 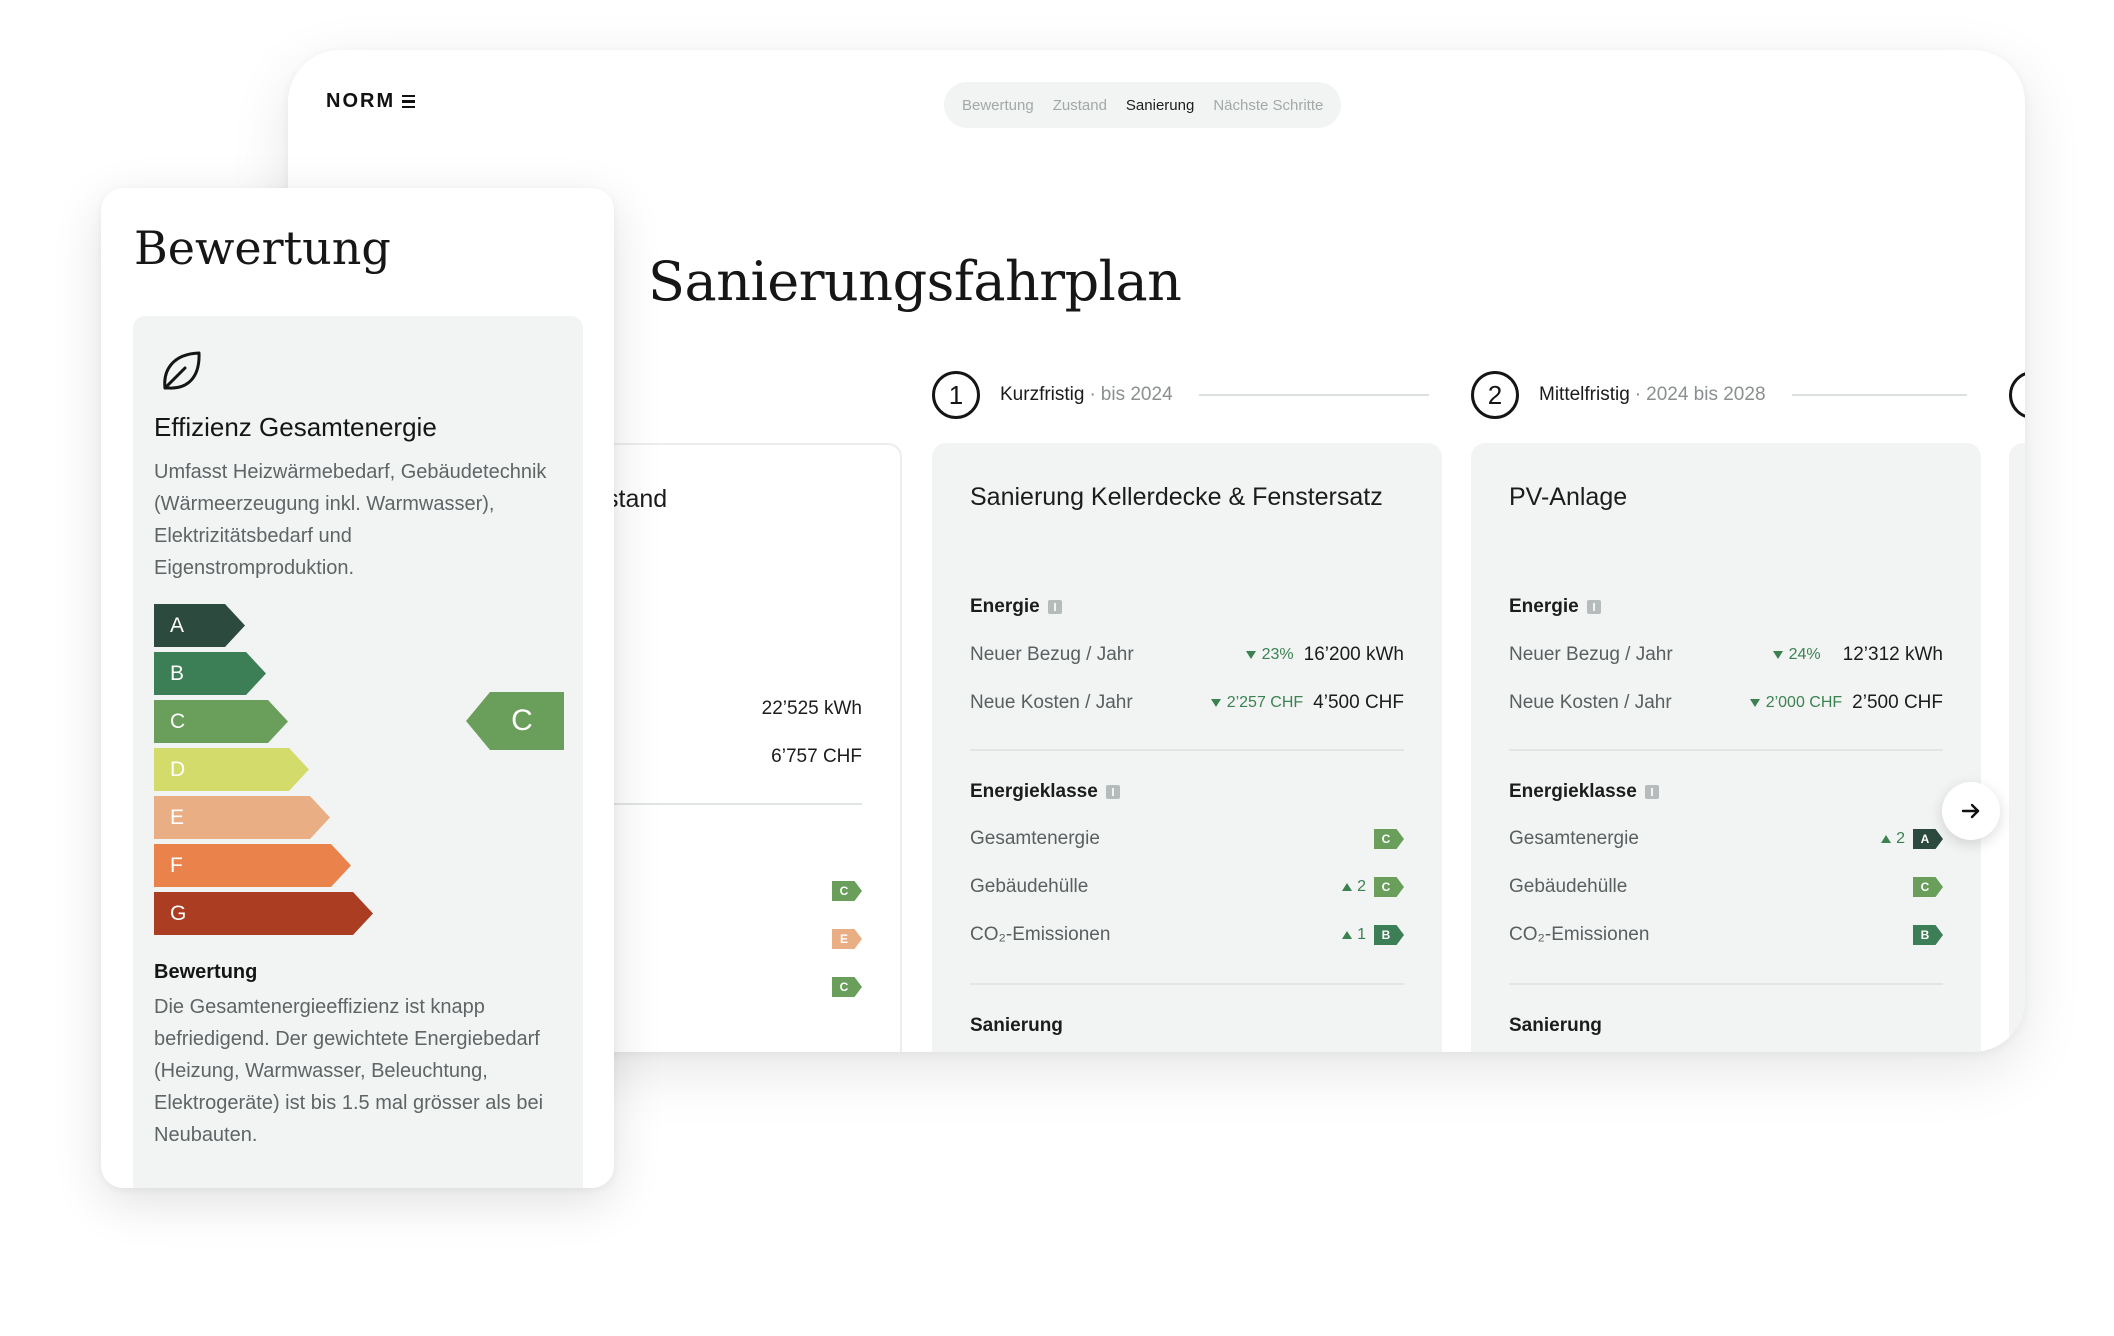 I want to click on bezug-row: Neuer Bezug / Jahr 24% 12’312 kWh, so click(x=1726, y=655).